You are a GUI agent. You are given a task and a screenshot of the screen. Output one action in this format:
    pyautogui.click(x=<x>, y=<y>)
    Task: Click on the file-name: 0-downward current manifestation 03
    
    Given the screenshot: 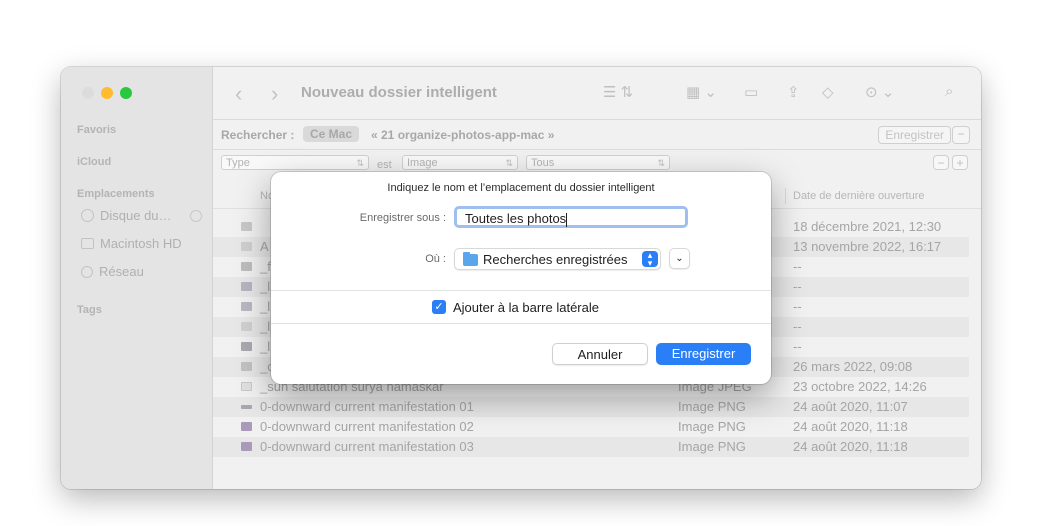 What is the action you would take?
    pyautogui.click(x=367, y=446)
    